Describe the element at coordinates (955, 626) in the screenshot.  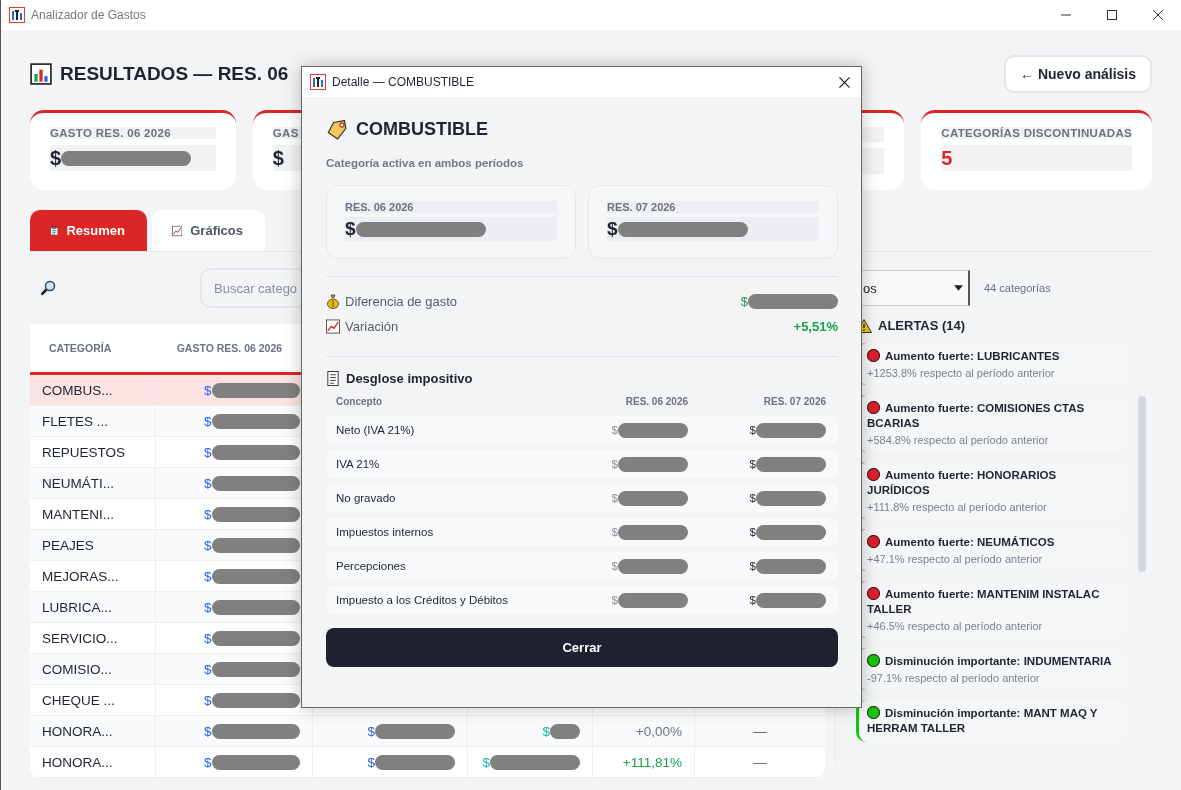
I see `alert-detail: +46.5% respecto al período anterior` at that location.